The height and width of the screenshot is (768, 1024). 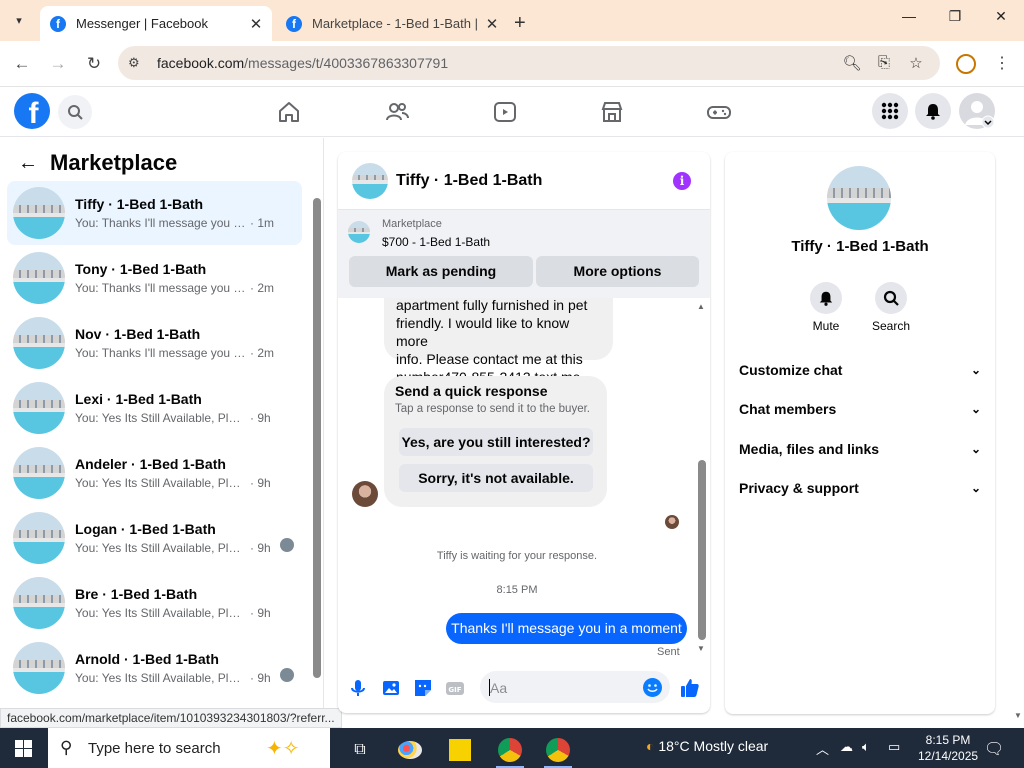 I want to click on chat-profile-avatar, so click(x=859, y=198).